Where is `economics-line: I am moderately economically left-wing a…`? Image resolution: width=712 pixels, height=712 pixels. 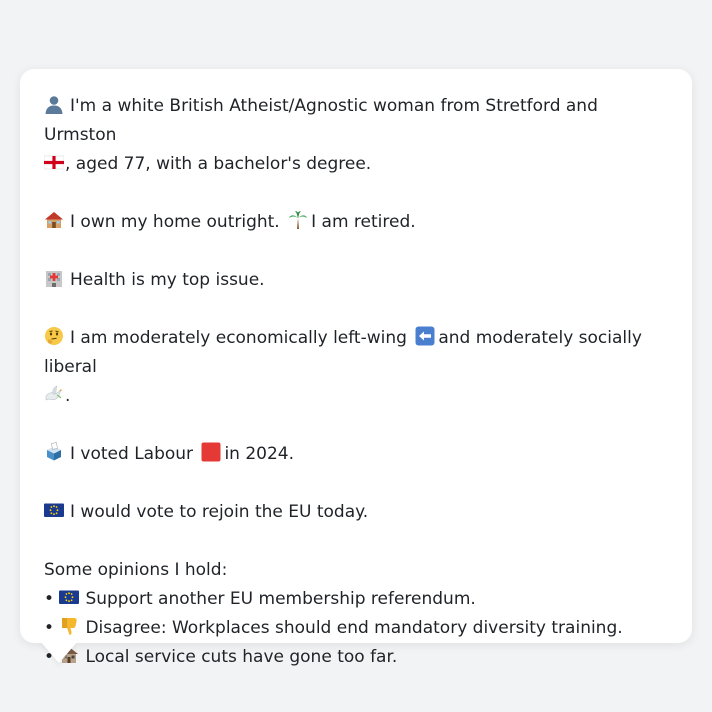 economics-line: I am moderately economically left-wing a… is located at coordinates (359, 367).